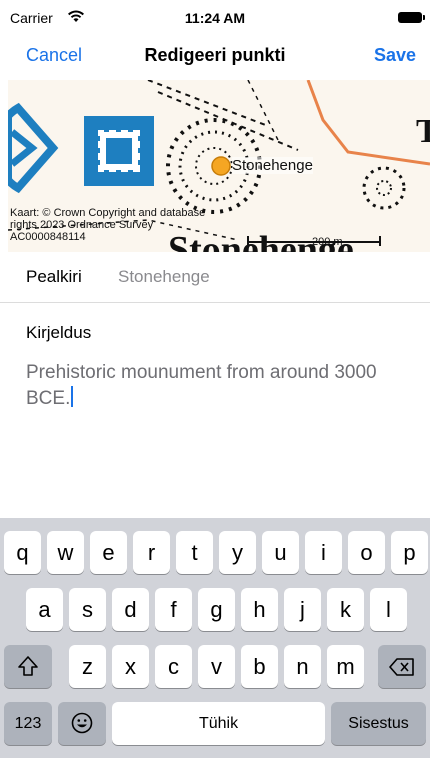 This screenshot has height=758, width=430. I want to click on location-marker-icon, so click(221, 166).